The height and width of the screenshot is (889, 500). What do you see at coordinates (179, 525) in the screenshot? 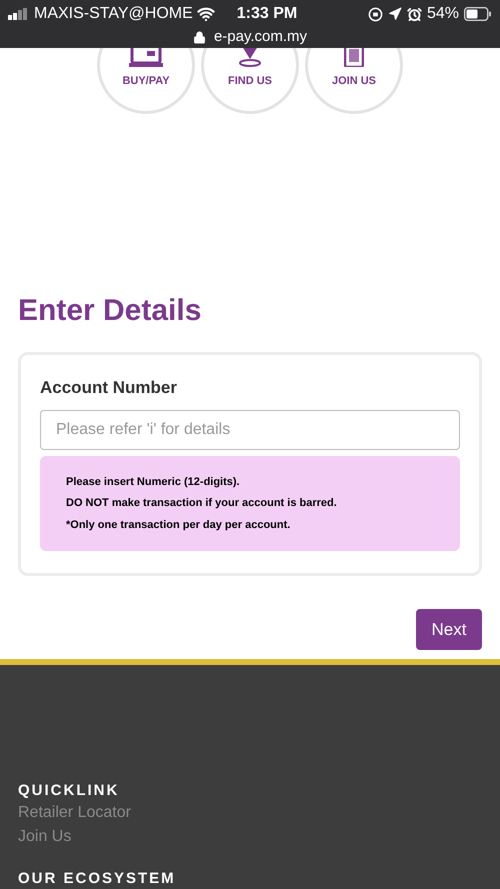
I see `info-note: *Only one transaction per day per account.` at bounding box center [179, 525].